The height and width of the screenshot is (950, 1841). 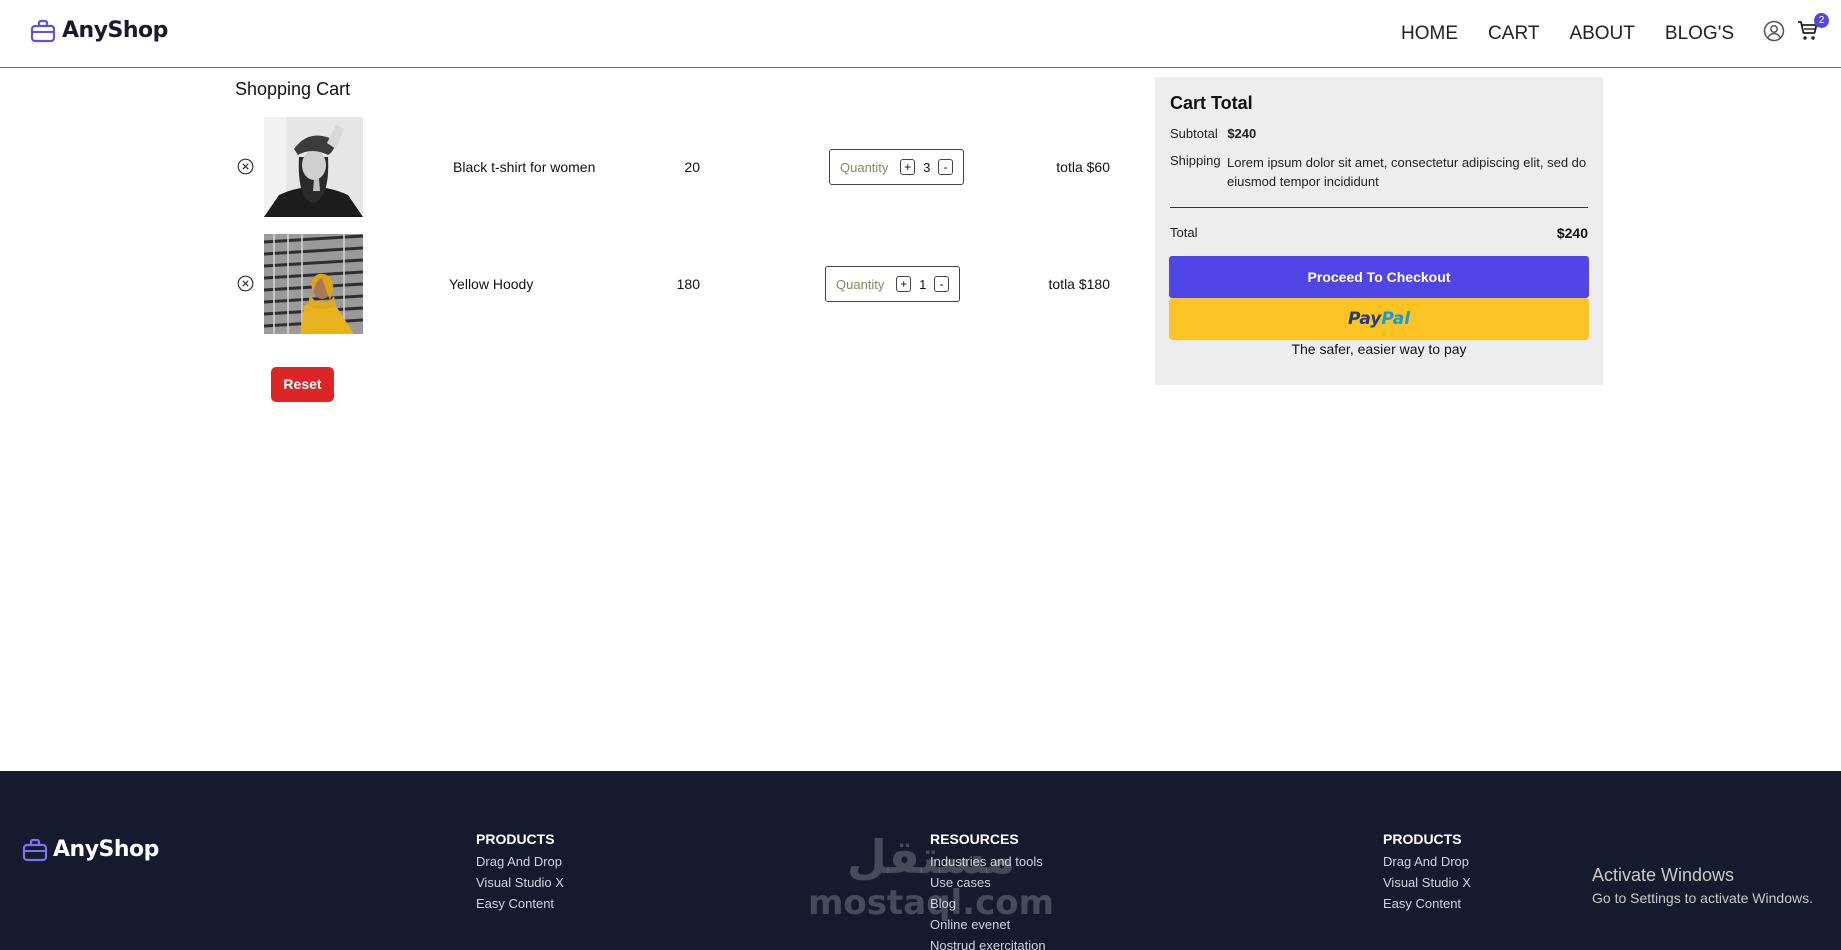 What do you see at coordinates (988, 944) in the screenshot?
I see `footer-link: Nostrud exercitation` at bounding box center [988, 944].